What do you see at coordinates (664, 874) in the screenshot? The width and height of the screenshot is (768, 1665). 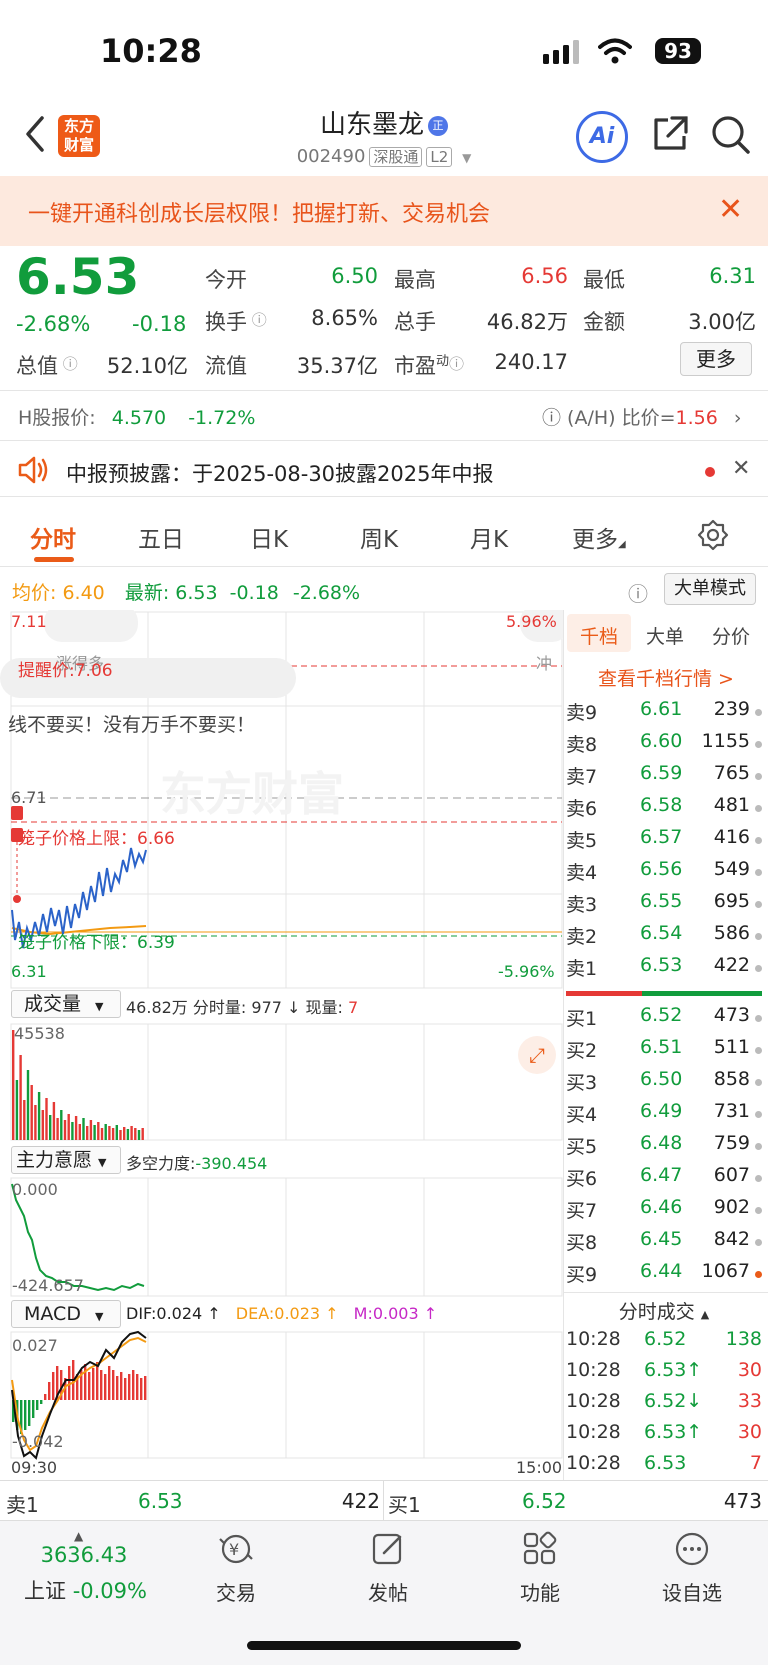 I see `ask-row: 卖4 6.56 549` at bounding box center [664, 874].